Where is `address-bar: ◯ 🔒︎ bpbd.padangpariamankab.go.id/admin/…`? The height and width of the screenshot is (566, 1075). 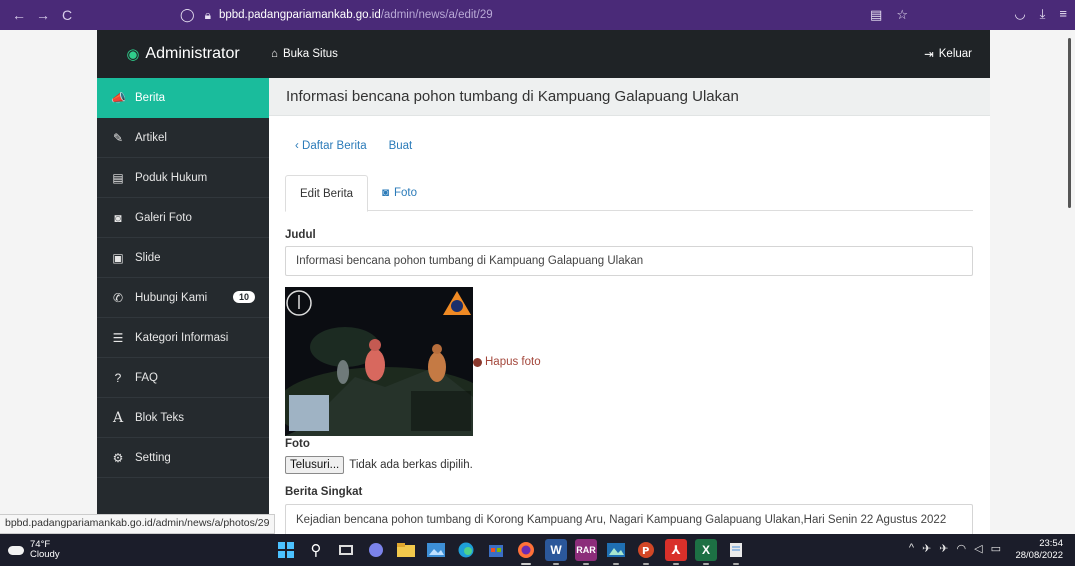 address-bar: ◯ 🔒︎ bpbd.padangpariamankab.go.id/admin/… is located at coordinates (550, 15).